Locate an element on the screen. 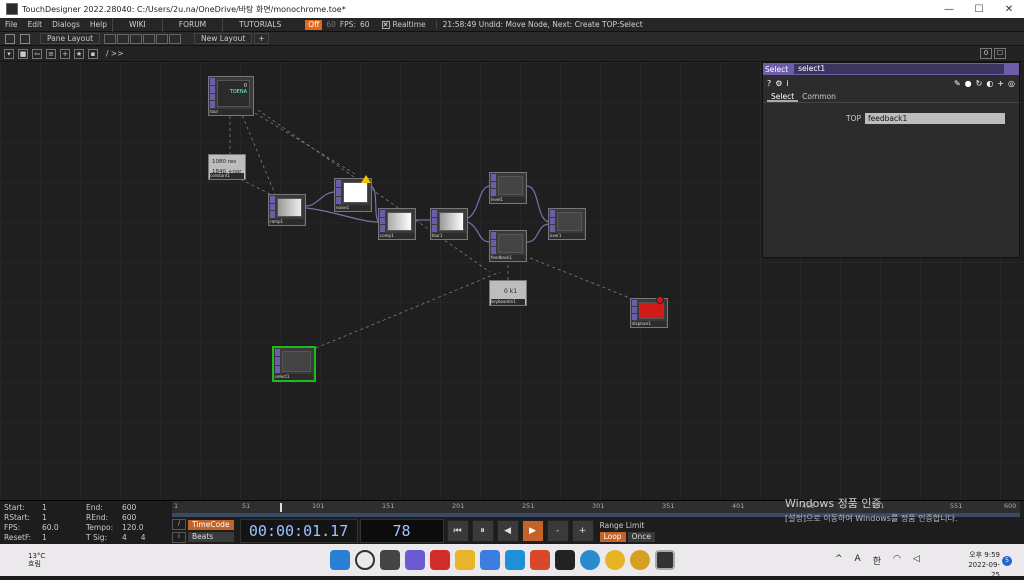 The image size is (1024, 580). end-value: 600 is located at coordinates (134, 508).